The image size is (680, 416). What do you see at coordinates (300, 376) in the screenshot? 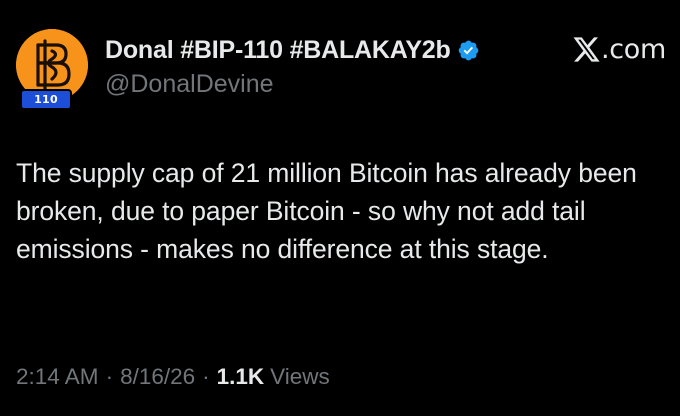
I see `views-label: Views` at bounding box center [300, 376].